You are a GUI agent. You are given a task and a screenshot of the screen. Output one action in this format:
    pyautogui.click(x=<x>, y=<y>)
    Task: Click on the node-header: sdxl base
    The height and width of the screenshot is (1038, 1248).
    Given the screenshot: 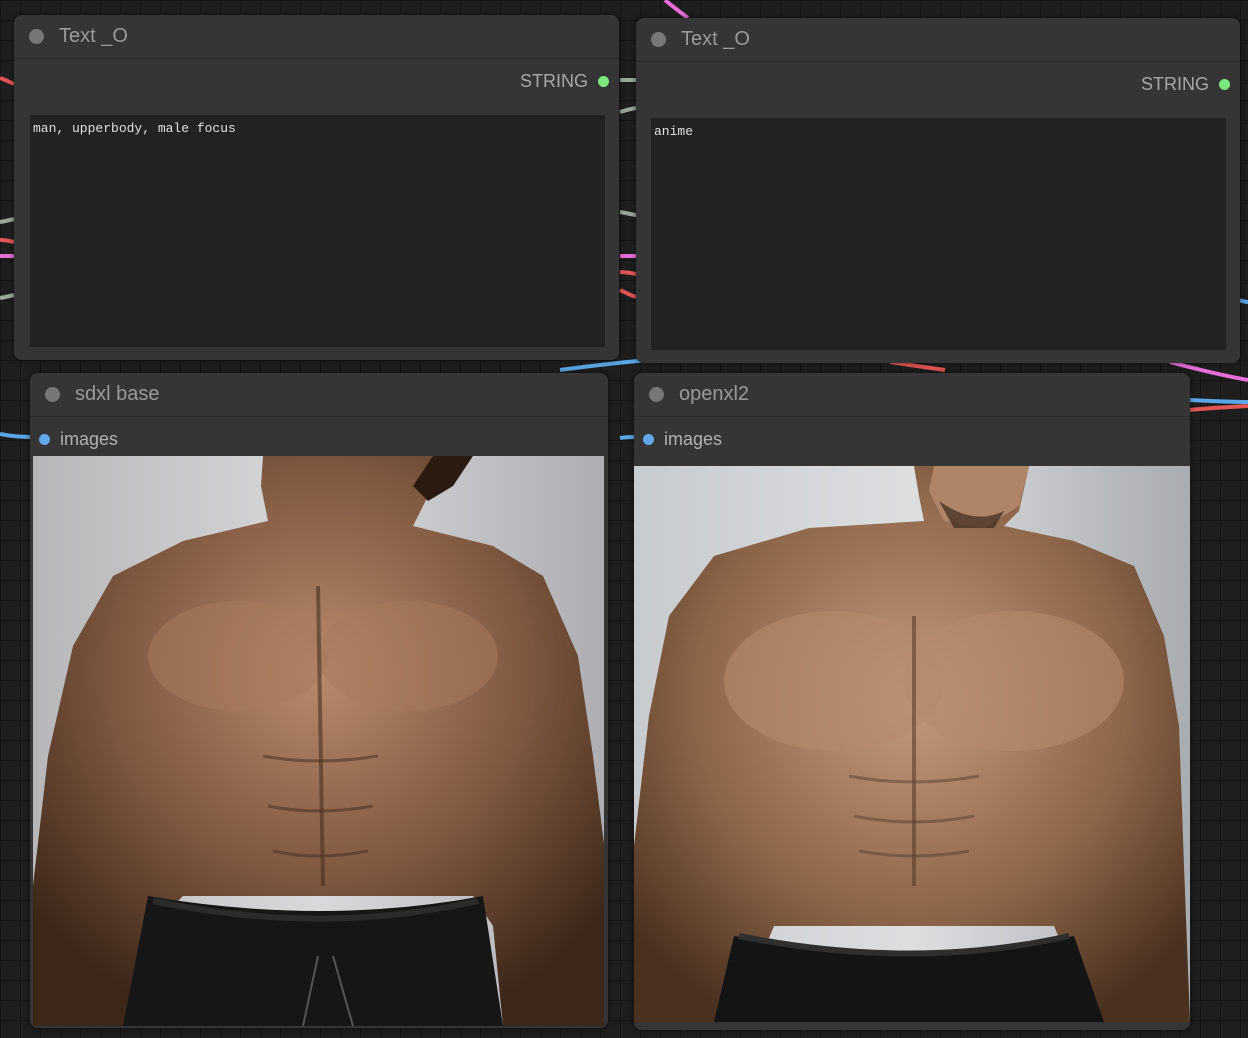 What is the action you would take?
    pyautogui.click(x=319, y=395)
    